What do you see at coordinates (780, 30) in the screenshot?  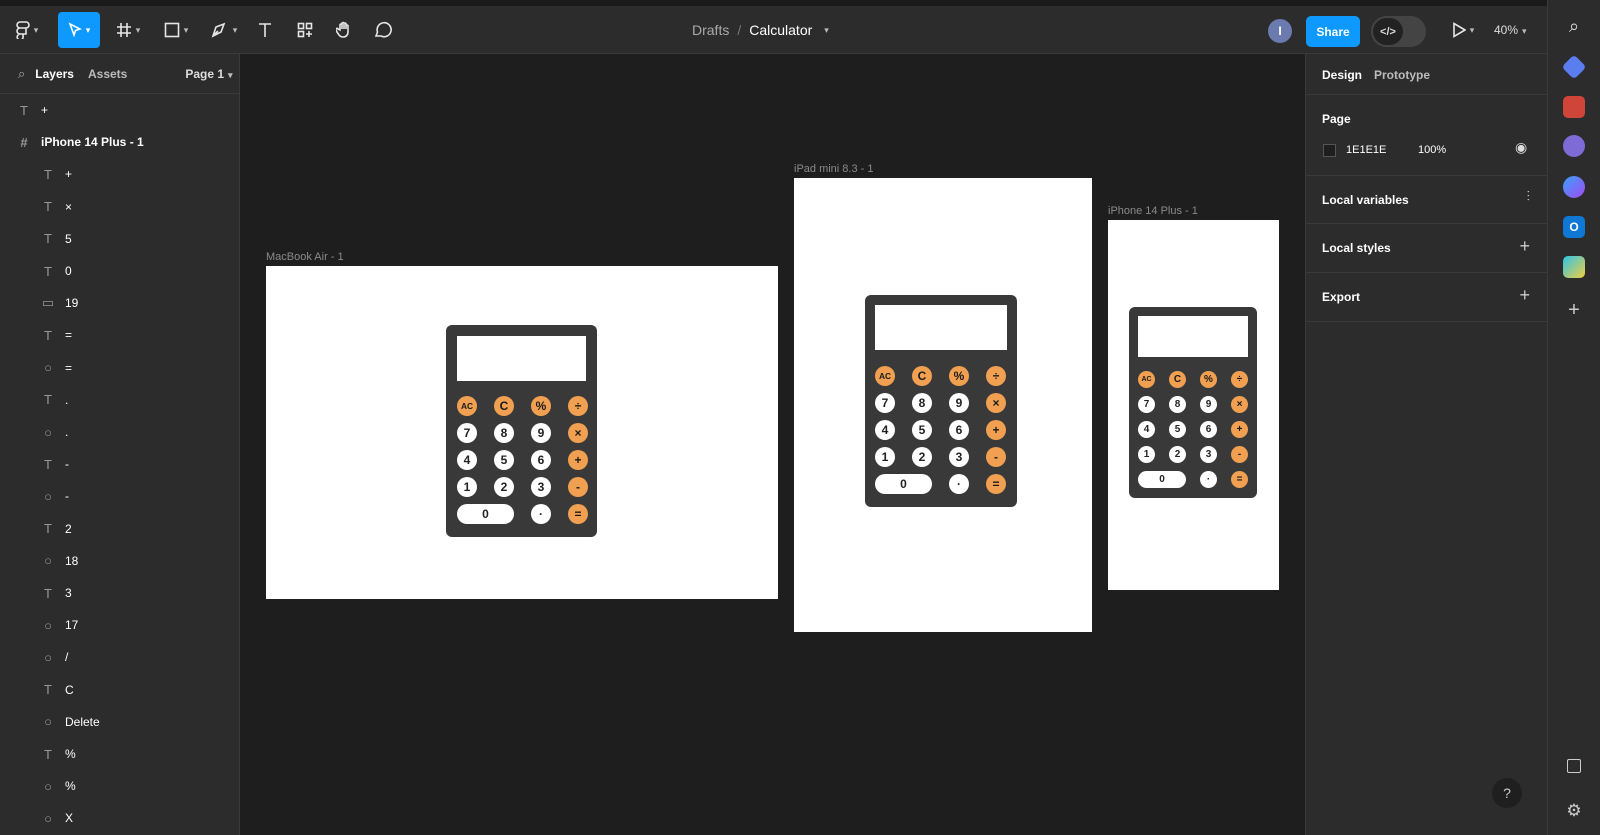 I see `file-name: Calculator` at bounding box center [780, 30].